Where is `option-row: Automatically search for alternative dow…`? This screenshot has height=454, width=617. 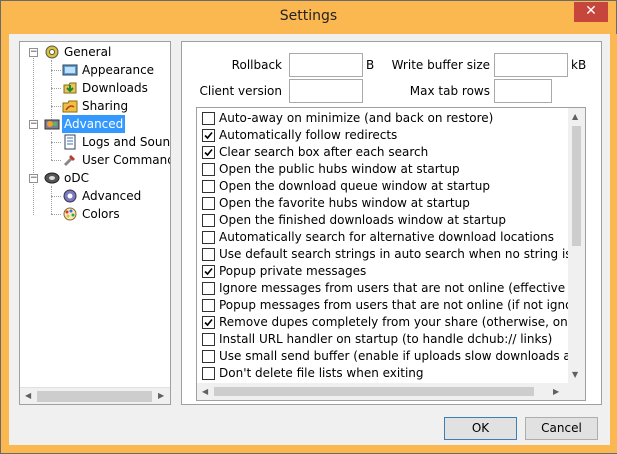
option-row: Automatically search for alternative dow… is located at coordinates (382, 237).